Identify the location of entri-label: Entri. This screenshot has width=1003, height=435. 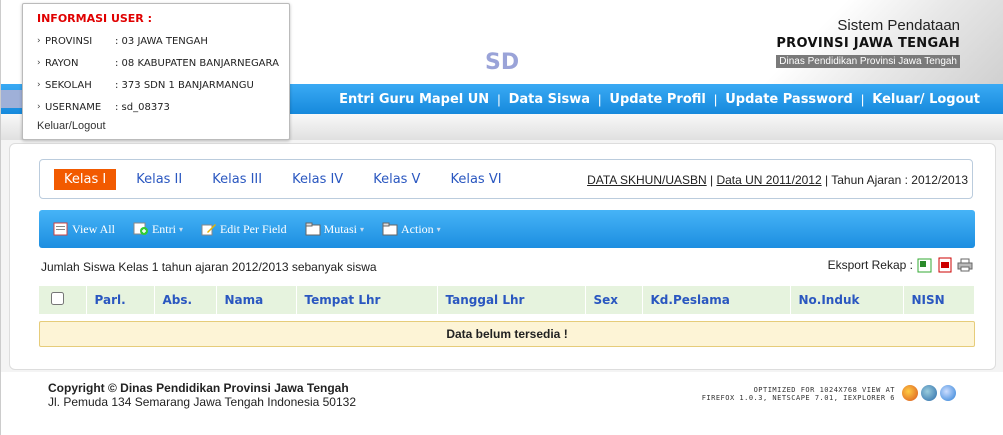
(163, 228).